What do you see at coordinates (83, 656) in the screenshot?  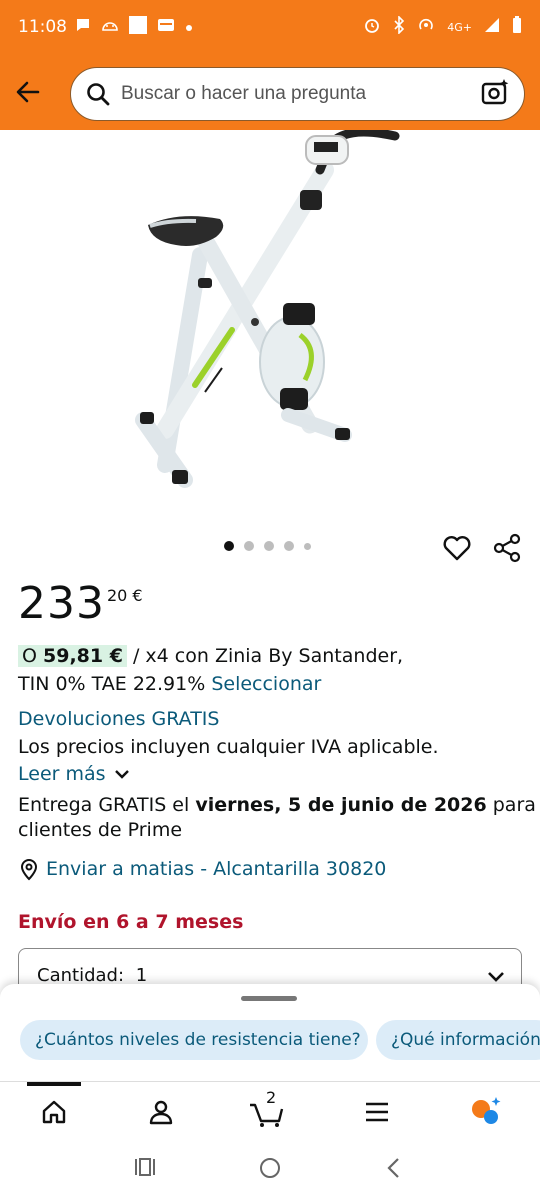 I see `installment-amount: 59,81 €` at bounding box center [83, 656].